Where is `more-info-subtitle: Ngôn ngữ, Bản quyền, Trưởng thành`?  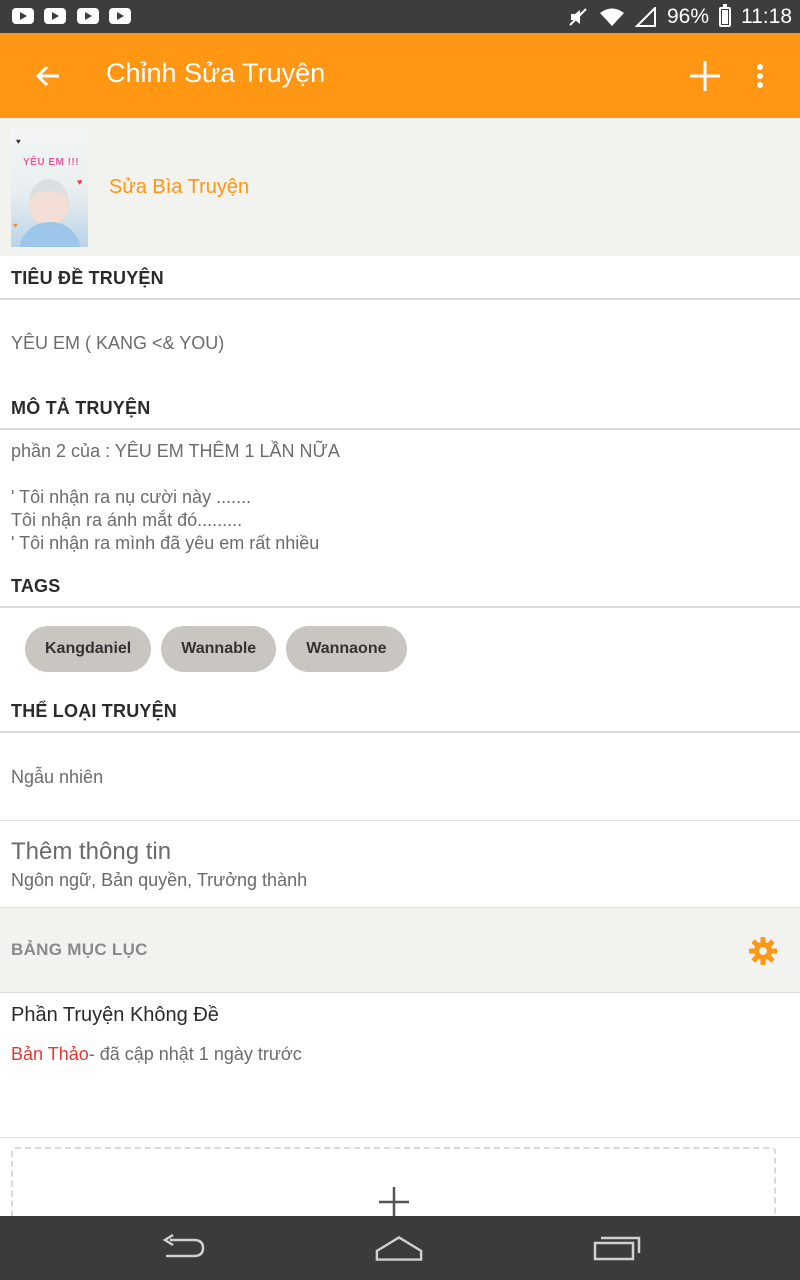 more-info-subtitle: Ngôn ngữ, Bản quyền, Trưởng thành is located at coordinates (159, 880).